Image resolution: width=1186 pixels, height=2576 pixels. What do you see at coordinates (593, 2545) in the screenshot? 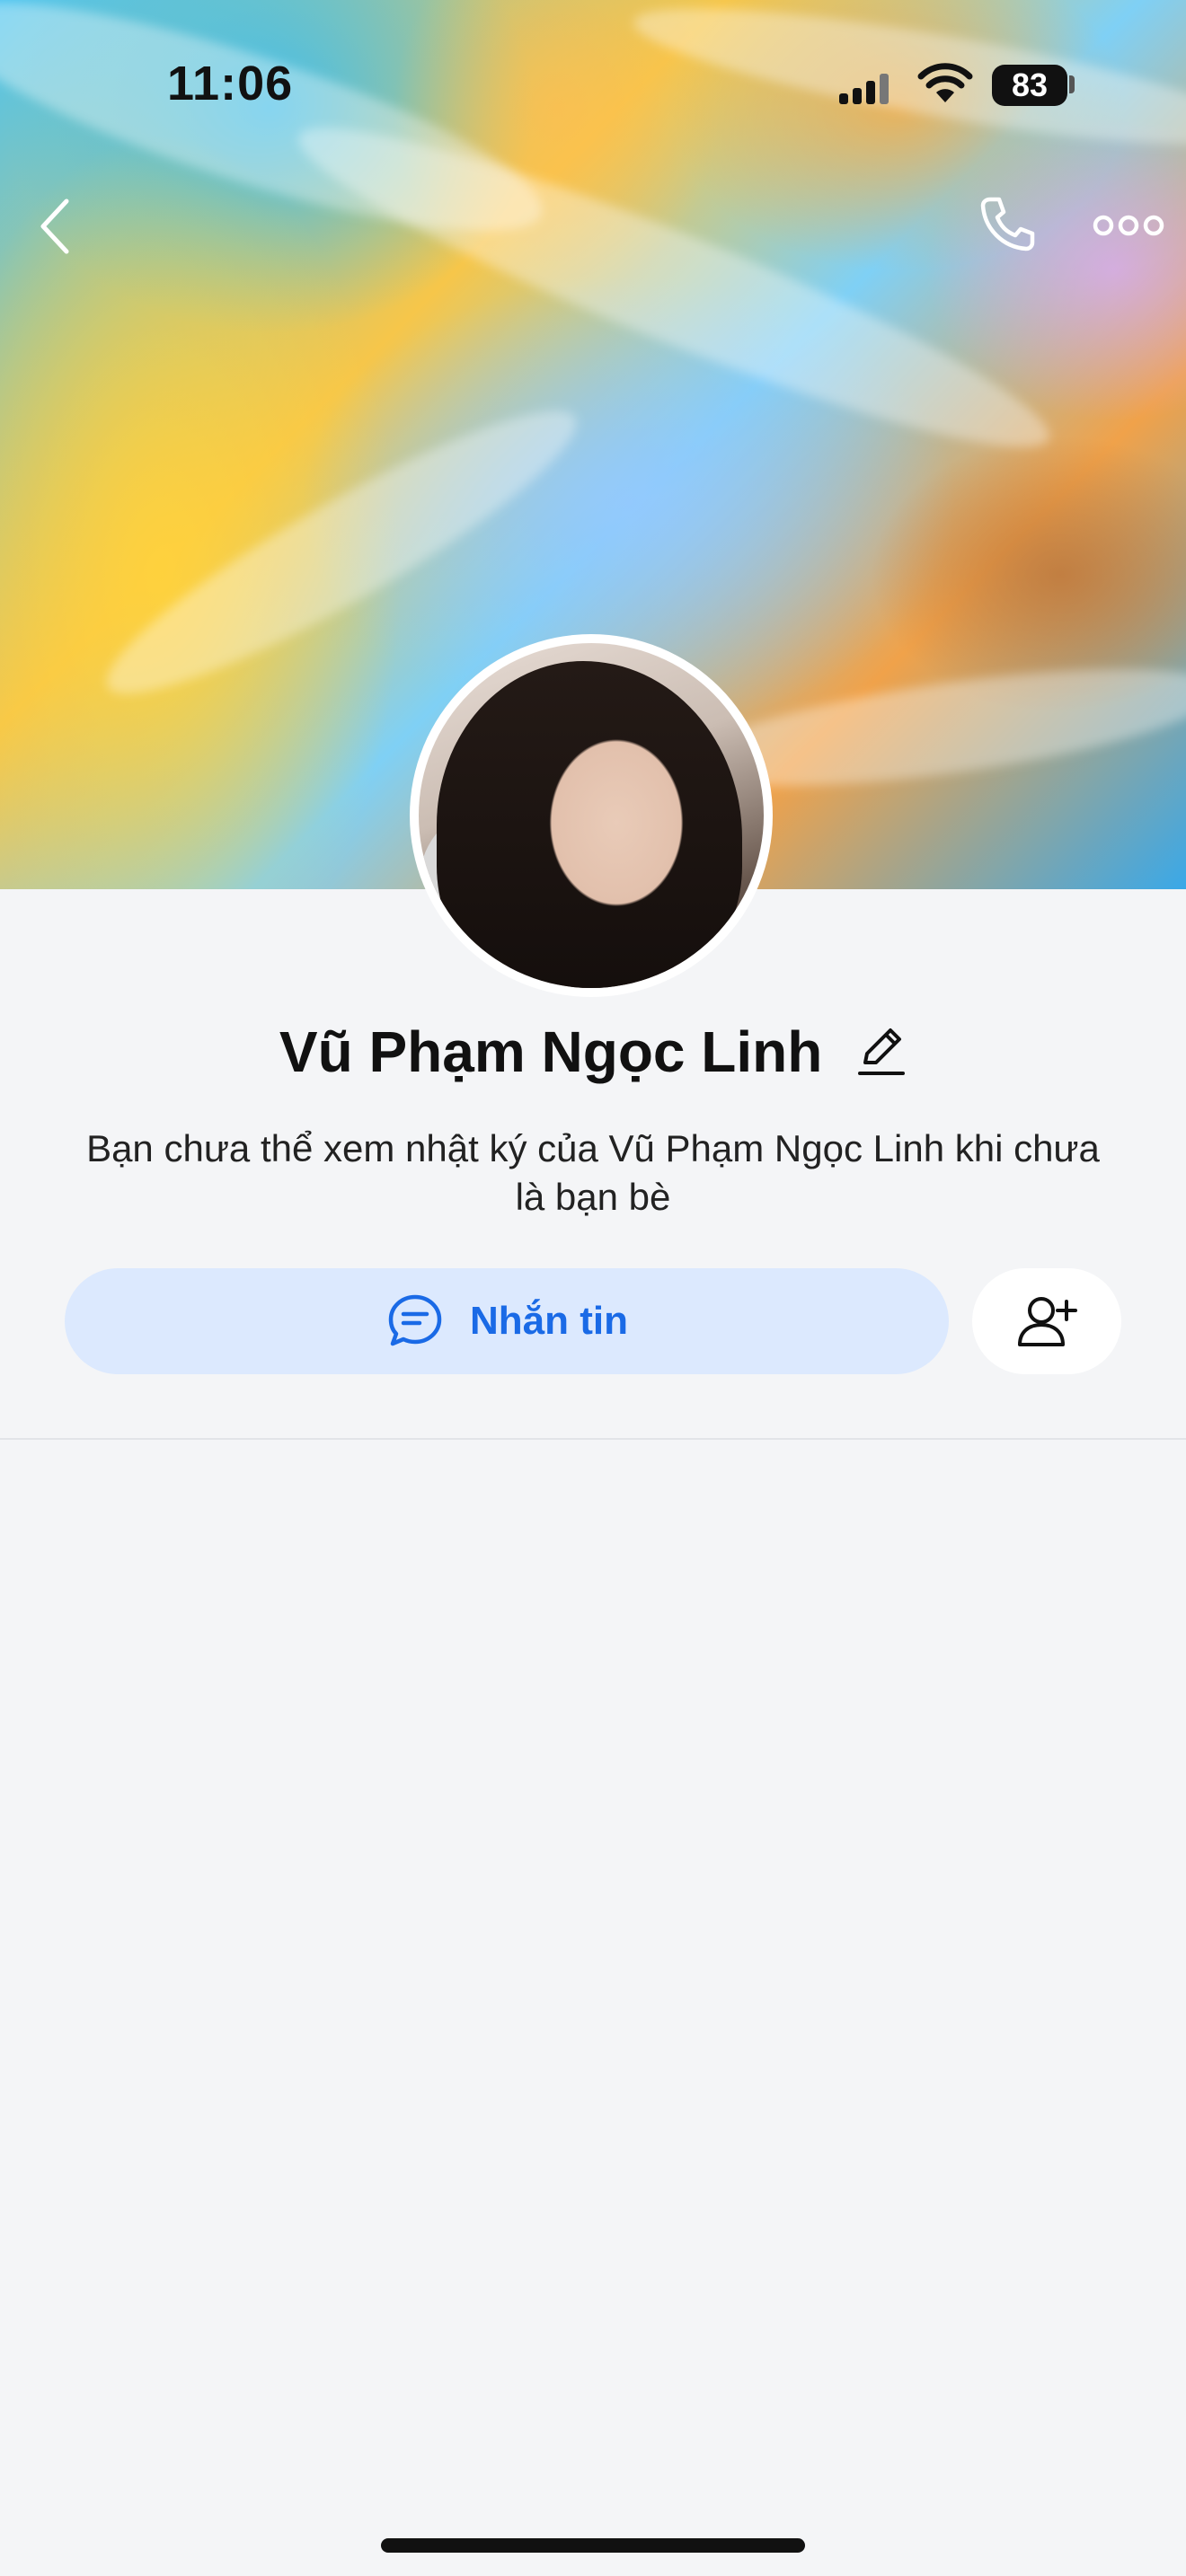
I see `home-indicator` at bounding box center [593, 2545].